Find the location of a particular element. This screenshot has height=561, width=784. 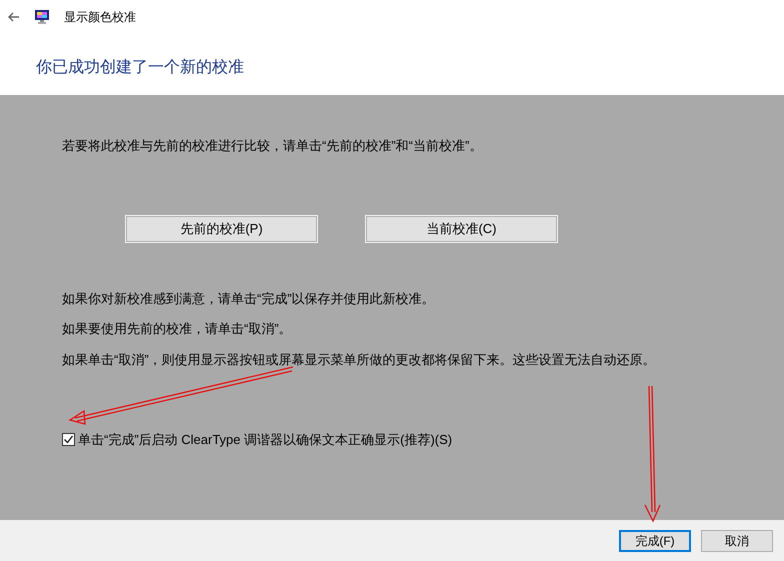

note-text: 如果你对新校准感到满意，请单击“完成”以保存并使用此新校准。 is located at coordinates (248, 299).